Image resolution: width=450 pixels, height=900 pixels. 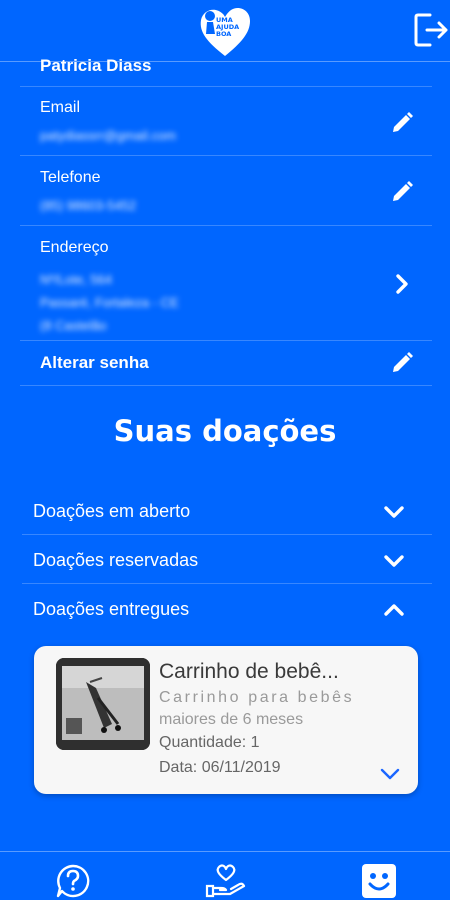 I want to click on accordion-delivered-donations: Doações entregues, so click(x=227, y=608).